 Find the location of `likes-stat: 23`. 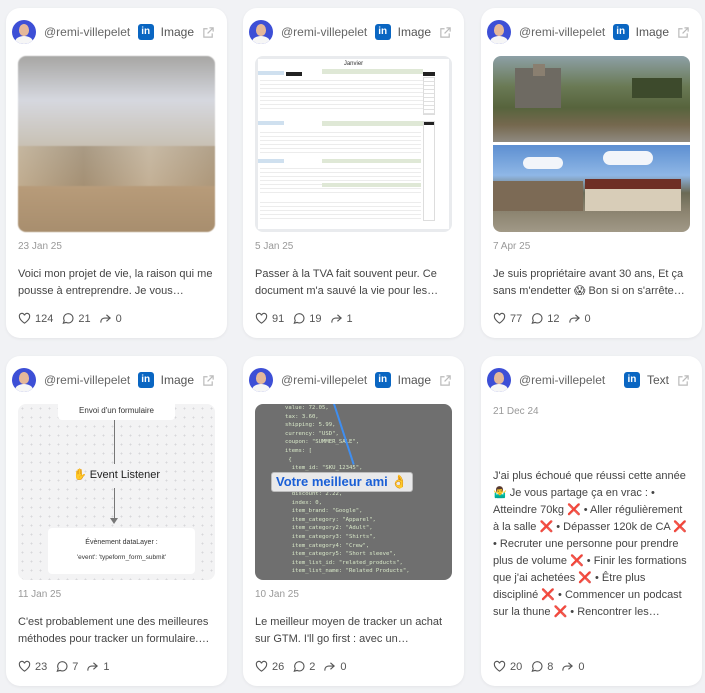

likes-stat: 23 is located at coordinates (32, 666).